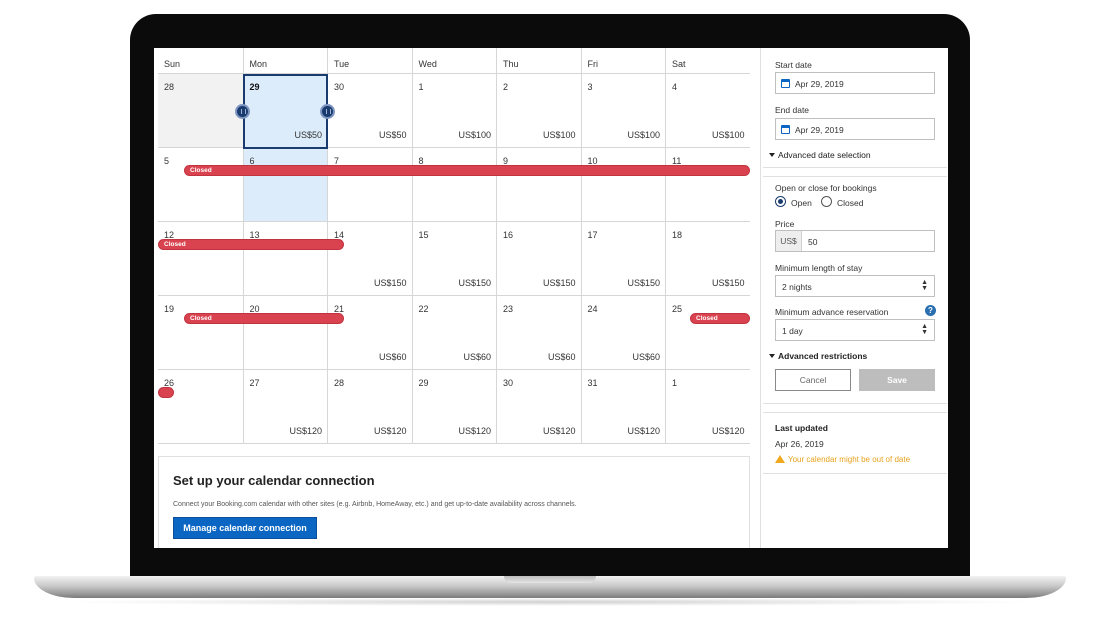 The width and height of the screenshot is (1100, 618). What do you see at coordinates (707, 407) in the screenshot?
I see `calendar-day-cell: 1 US$120` at bounding box center [707, 407].